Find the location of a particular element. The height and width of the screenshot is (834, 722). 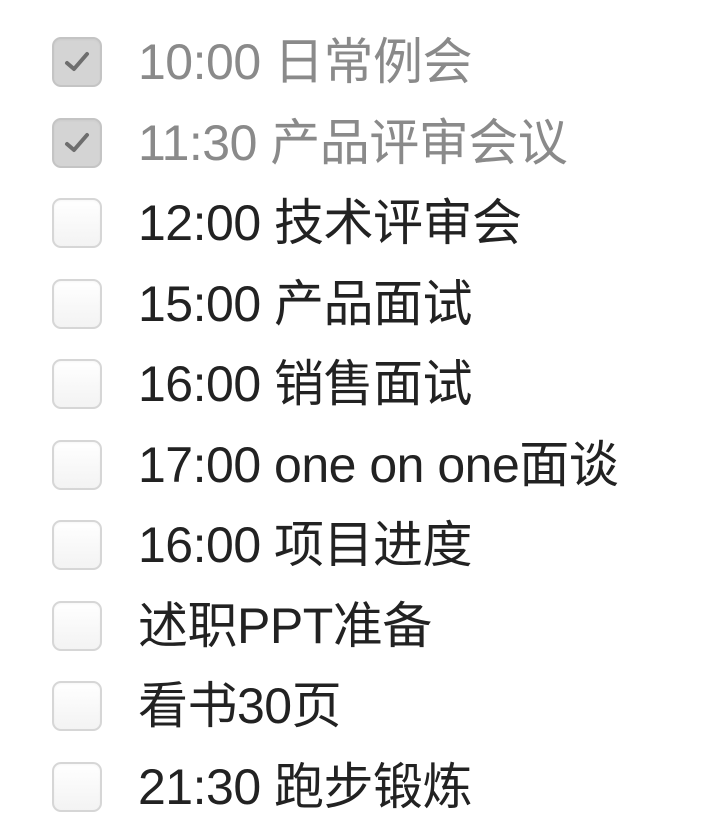

todo-label: 看书30页 is located at coordinates (240, 706).